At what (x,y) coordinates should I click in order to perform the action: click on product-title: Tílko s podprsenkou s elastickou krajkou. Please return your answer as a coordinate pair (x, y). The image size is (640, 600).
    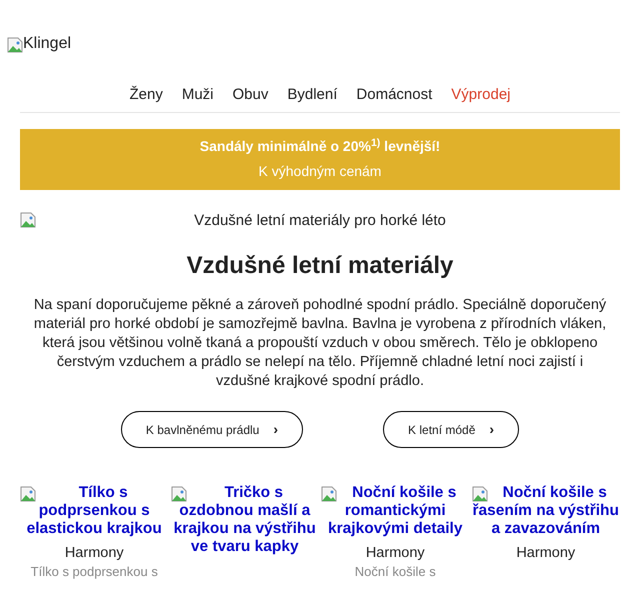
    Looking at the image, I should click on (94, 511).